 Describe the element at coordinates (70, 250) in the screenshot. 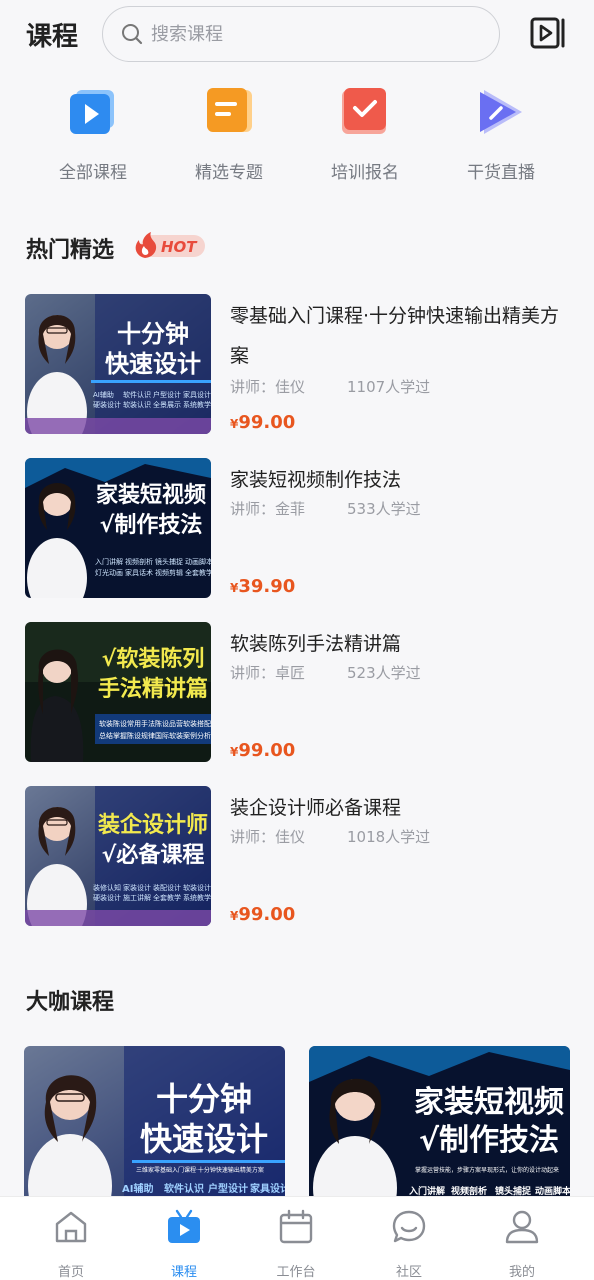

I see `section-title-hot: 热门精选` at that location.